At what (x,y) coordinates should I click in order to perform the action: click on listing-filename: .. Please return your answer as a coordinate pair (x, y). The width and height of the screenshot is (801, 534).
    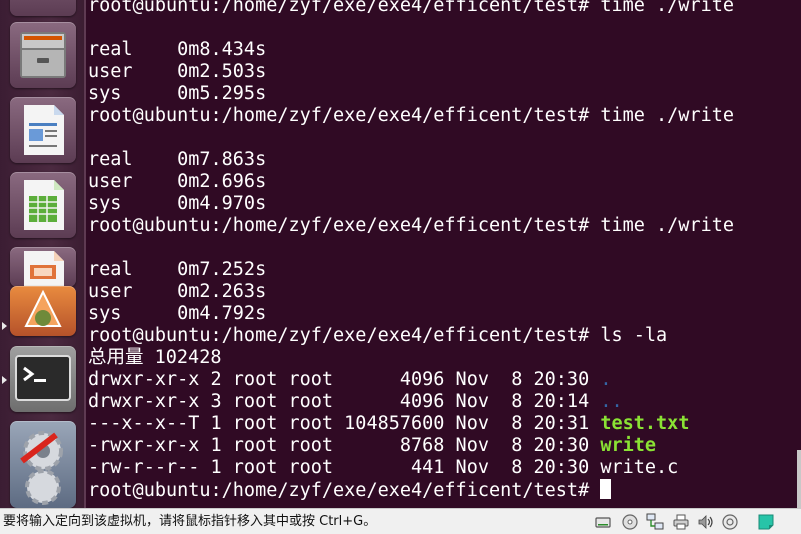
    Looking at the image, I should click on (606, 379).